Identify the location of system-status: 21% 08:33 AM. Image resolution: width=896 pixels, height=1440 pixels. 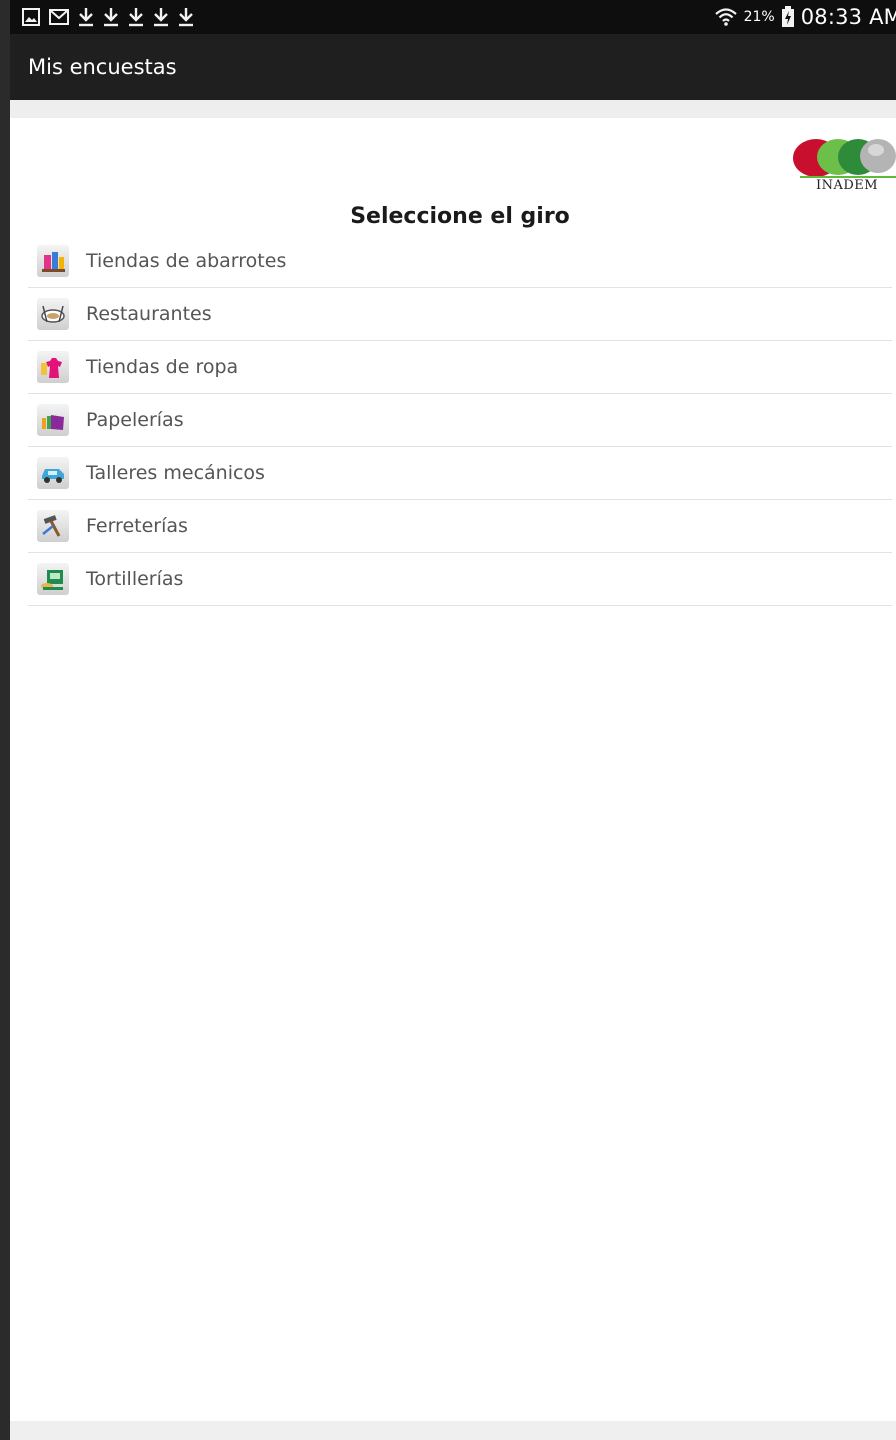
(805, 17).